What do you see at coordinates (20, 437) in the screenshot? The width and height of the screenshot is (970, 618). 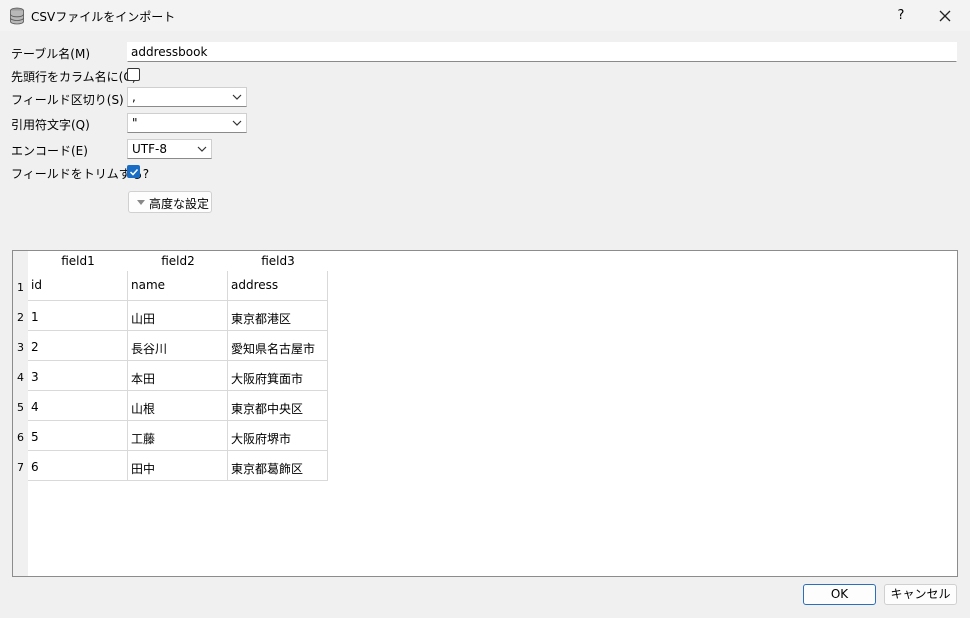 I see `row-number: 6` at bounding box center [20, 437].